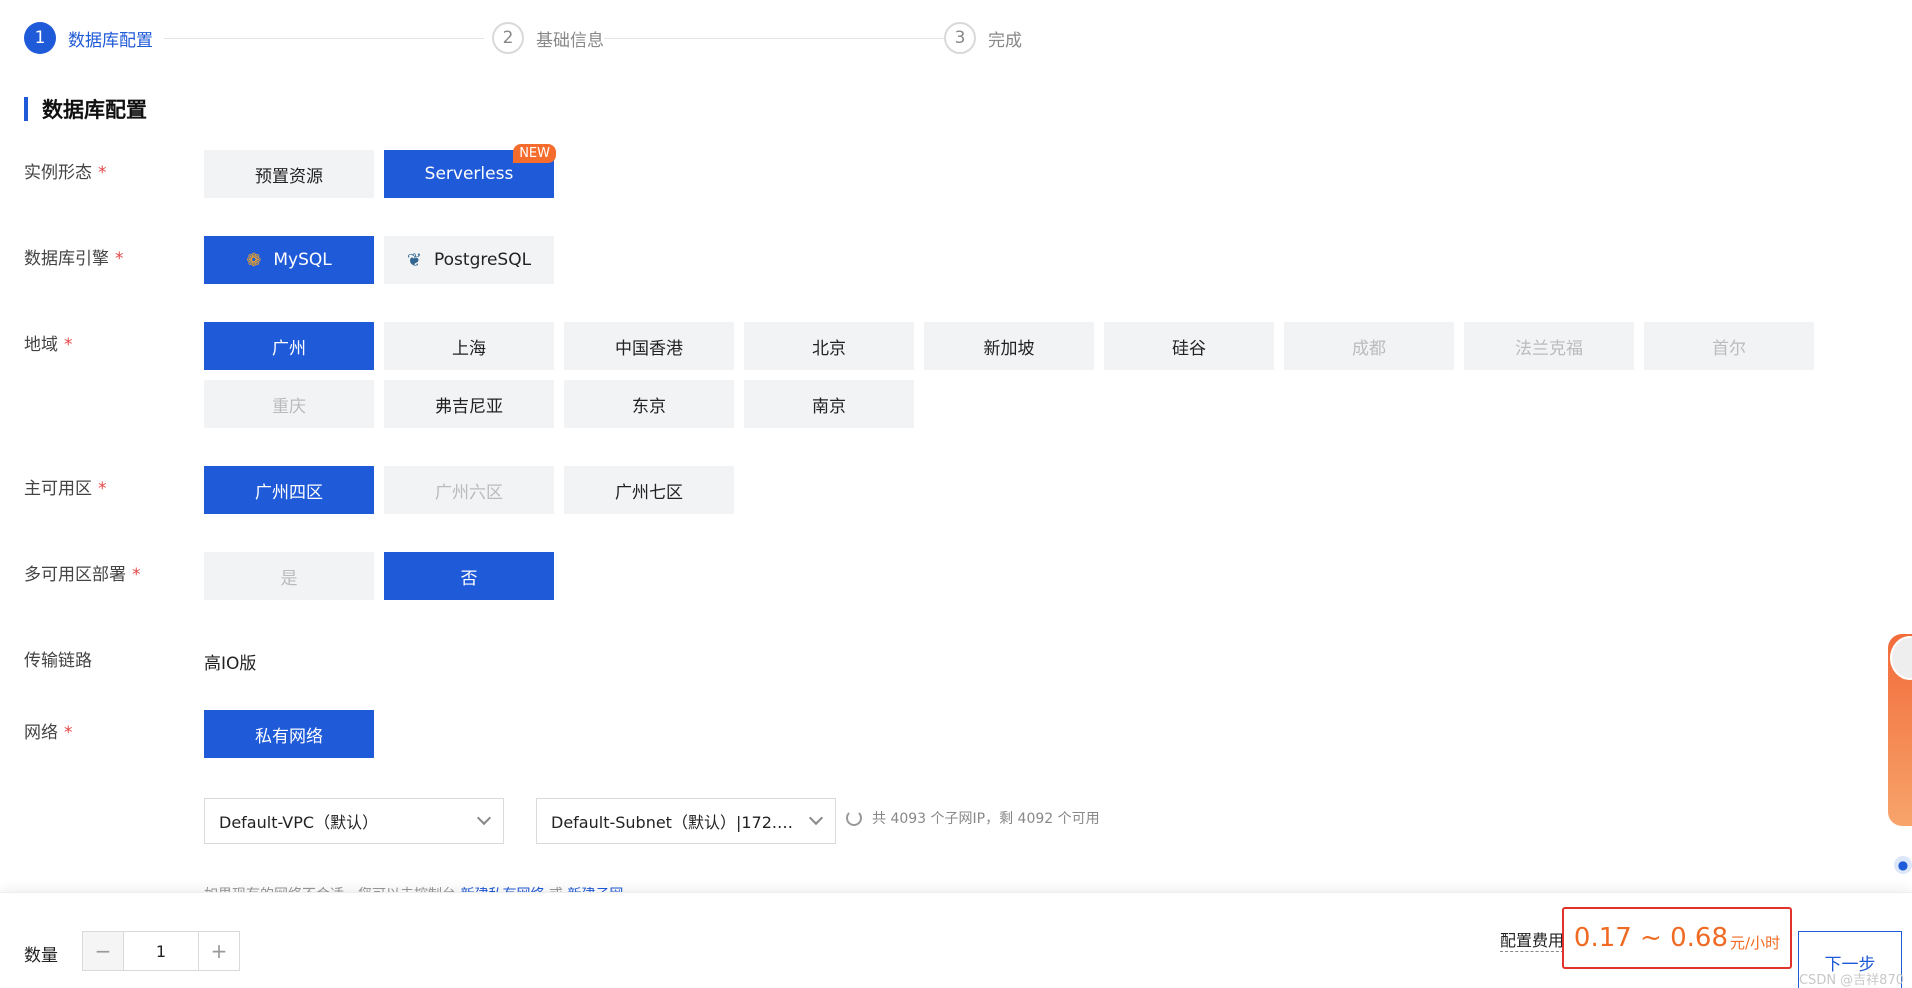 The width and height of the screenshot is (1912, 988). I want to click on region-option-label: 东京, so click(649, 406).